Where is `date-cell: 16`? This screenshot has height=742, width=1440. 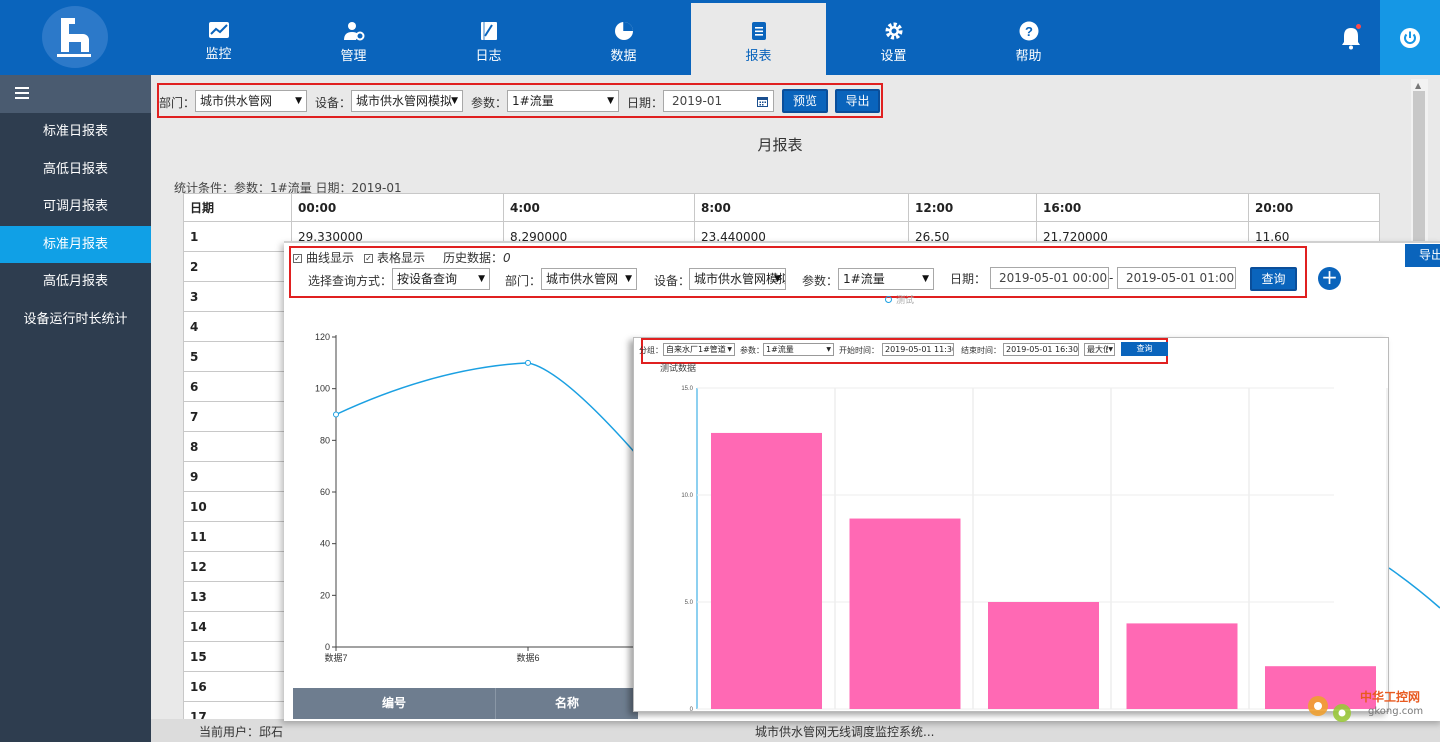 date-cell: 16 is located at coordinates (237, 686).